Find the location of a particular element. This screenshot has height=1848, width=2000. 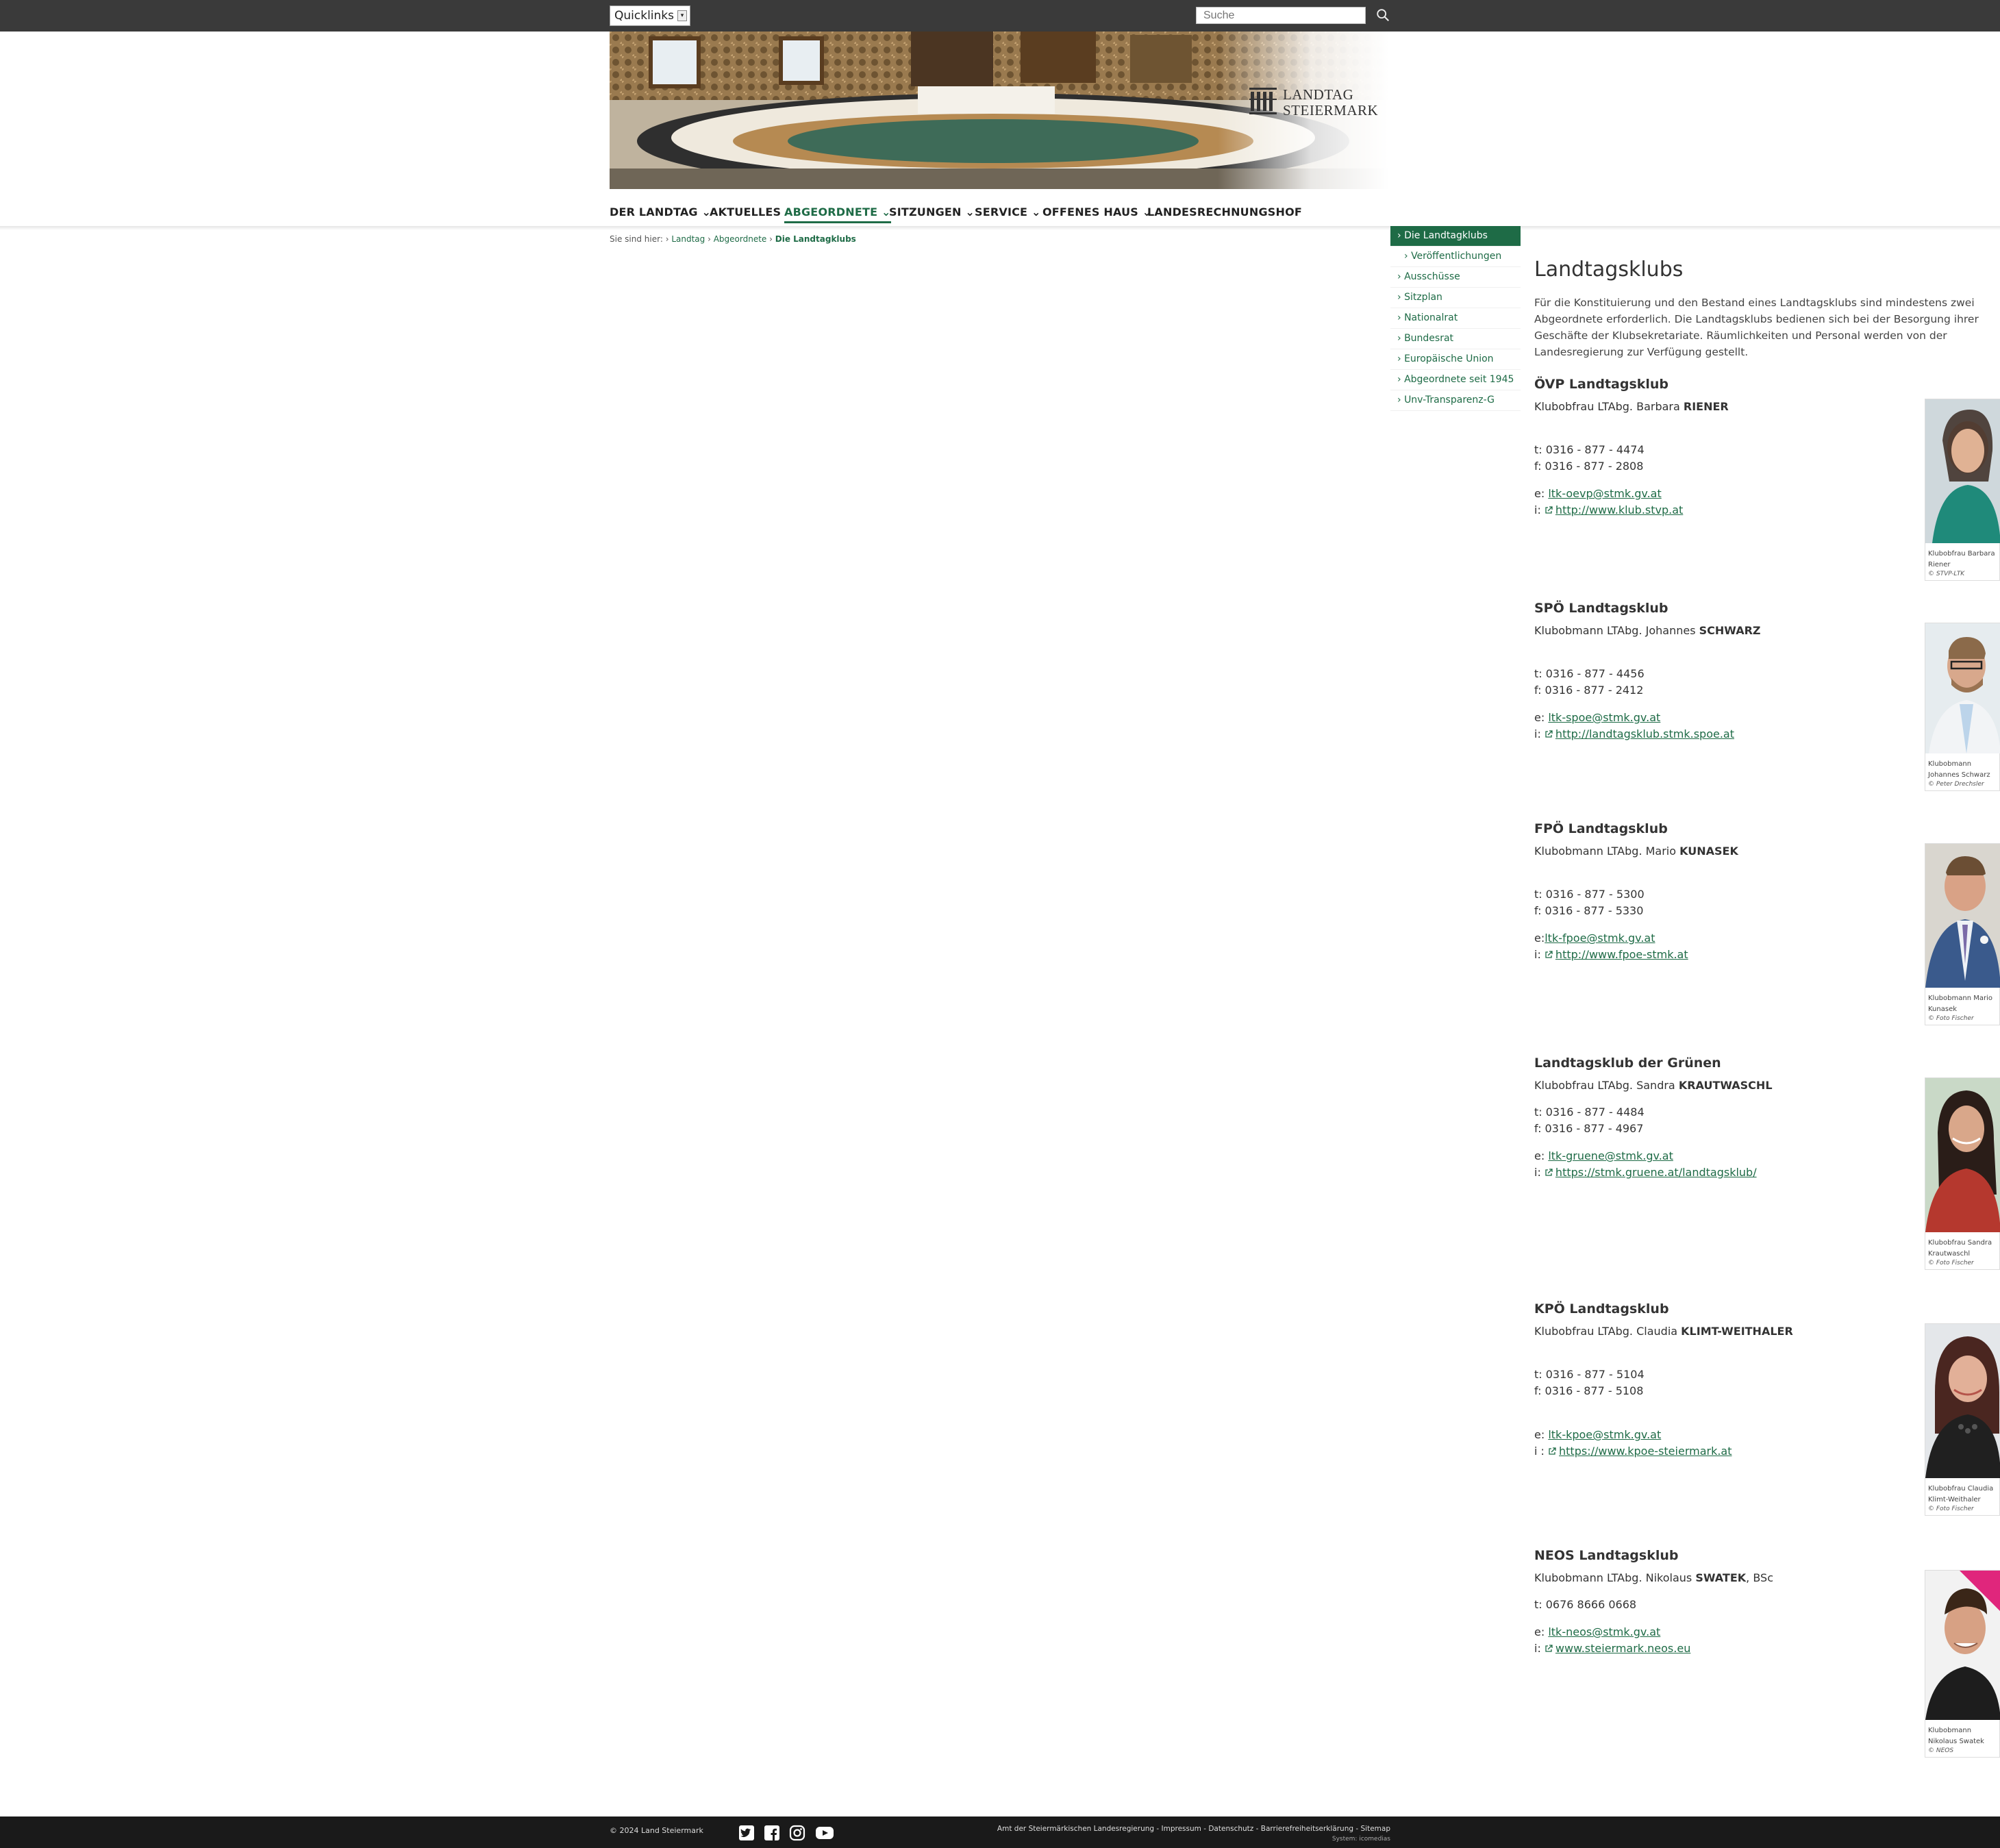

facebook-icon is located at coordinates (772, 1833).